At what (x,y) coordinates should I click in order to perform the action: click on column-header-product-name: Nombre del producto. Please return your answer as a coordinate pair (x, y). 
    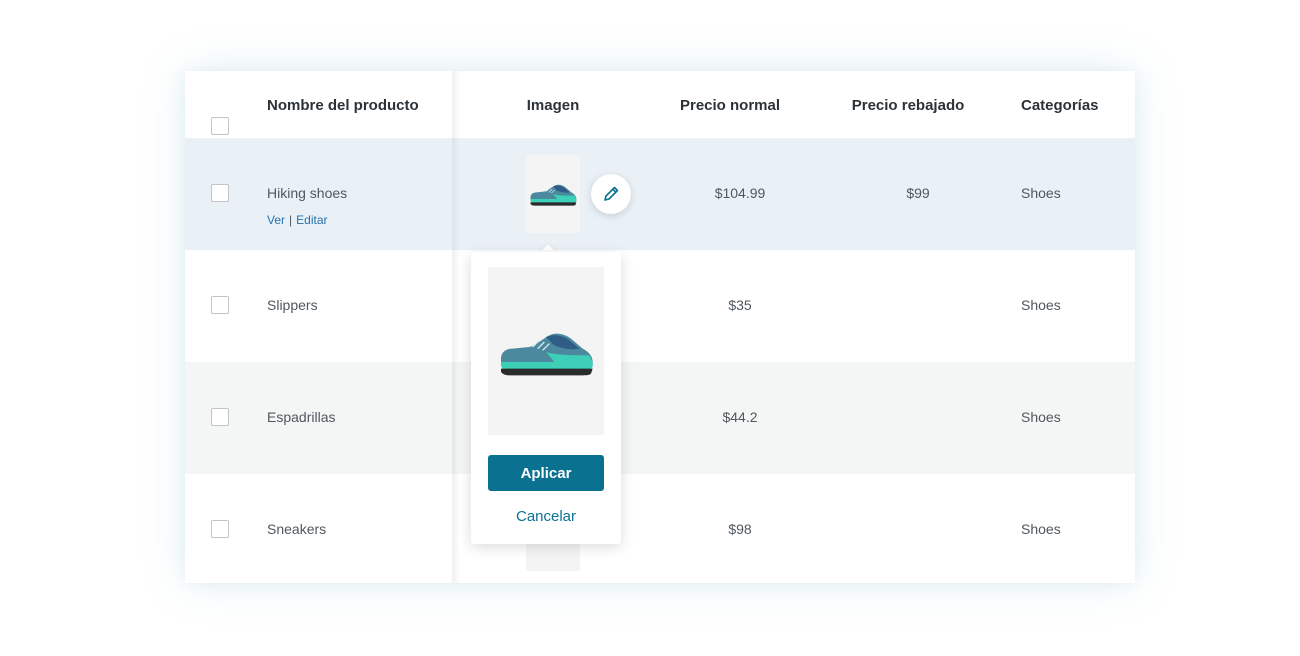
    Looking at the image, I should click on (343, 105).